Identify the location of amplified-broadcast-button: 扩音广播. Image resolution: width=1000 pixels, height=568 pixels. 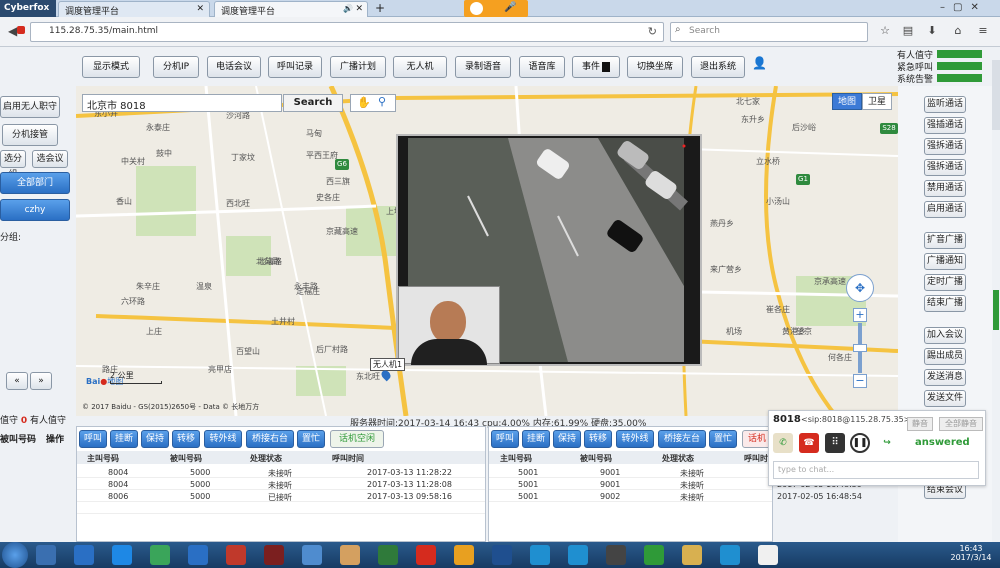
(945, 240).